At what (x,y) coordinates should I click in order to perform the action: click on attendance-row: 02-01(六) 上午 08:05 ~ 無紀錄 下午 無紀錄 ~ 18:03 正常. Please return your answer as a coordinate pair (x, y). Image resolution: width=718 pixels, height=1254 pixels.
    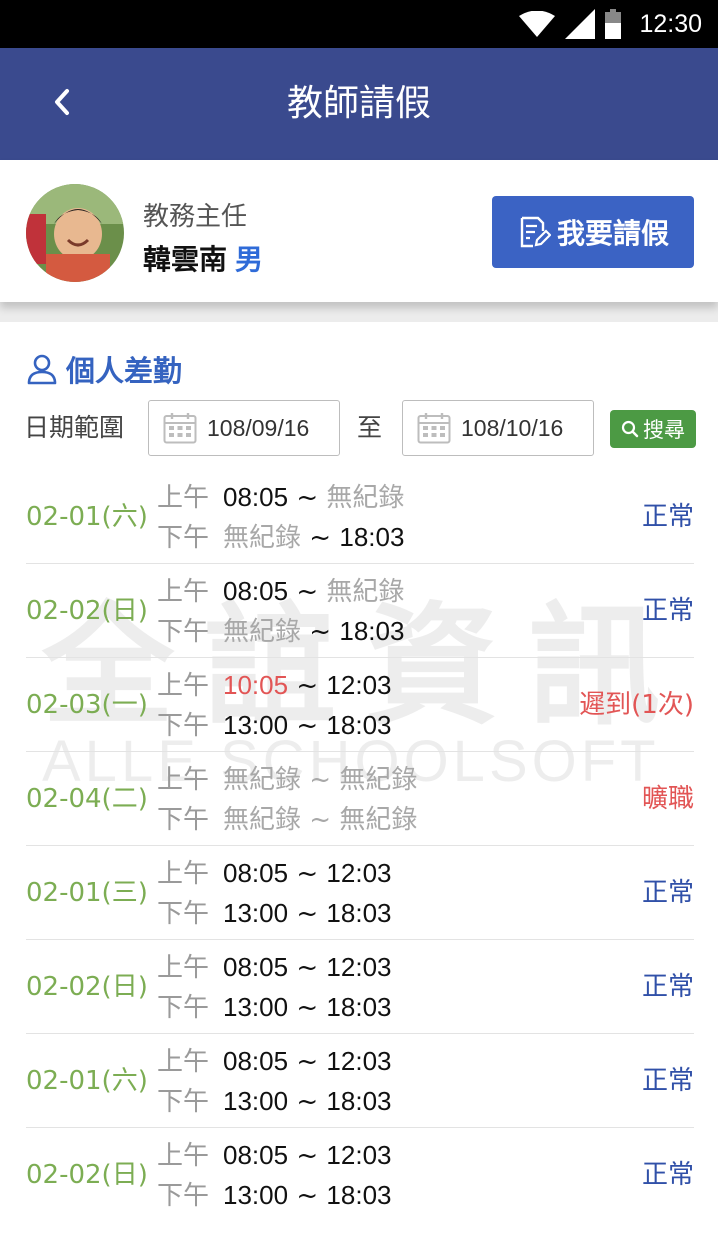
    Looking at the image, I should click on (360, 517).